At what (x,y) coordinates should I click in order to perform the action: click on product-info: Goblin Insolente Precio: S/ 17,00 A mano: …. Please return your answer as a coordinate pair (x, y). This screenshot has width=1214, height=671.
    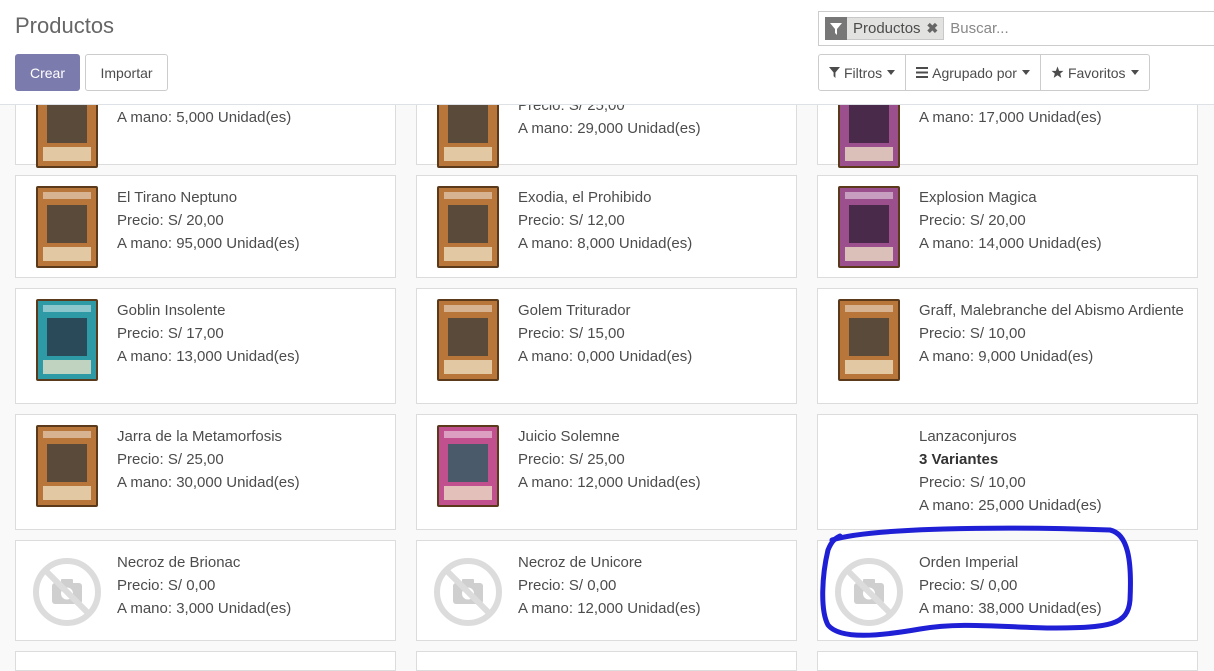
    Looking at the image, I should click on (252, 333).